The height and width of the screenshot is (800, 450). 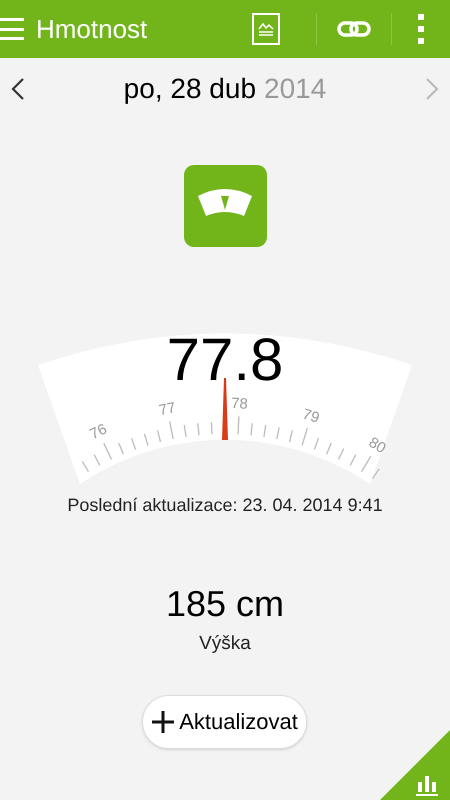 I want to click on height-value: 185 cm, so click(x=225, y=604).